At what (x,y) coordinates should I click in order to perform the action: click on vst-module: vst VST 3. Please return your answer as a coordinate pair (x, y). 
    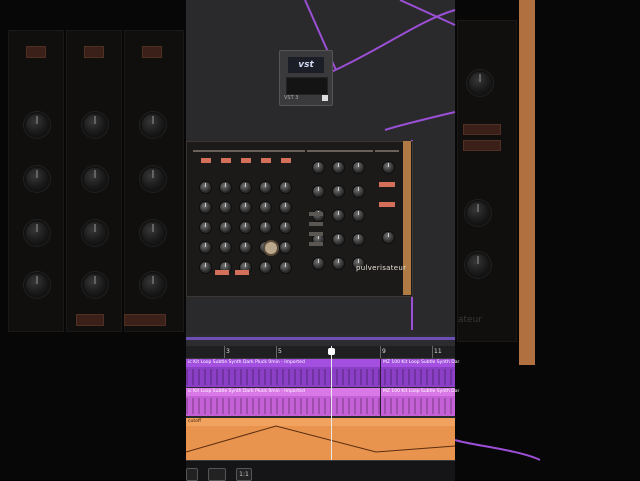
    Looking at the image, I should click on (306, 78).